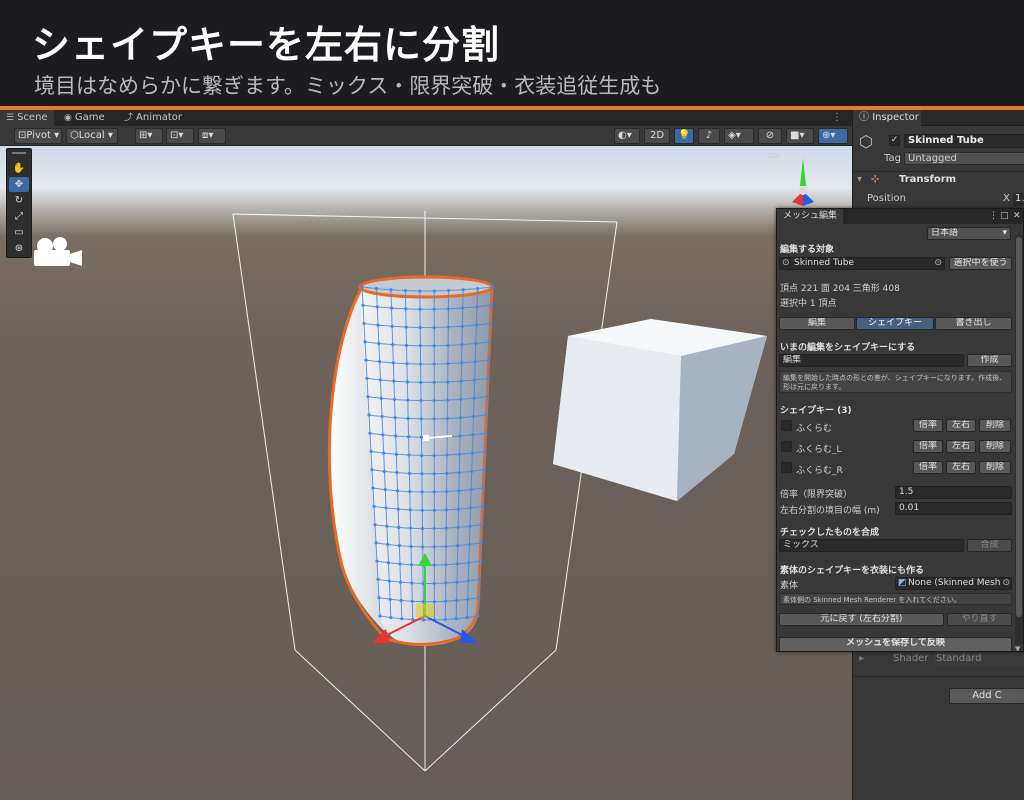 This screenshot has height=800, width=1024. I want to click on tab-scene: ☰ Scene, so click(27, 118).